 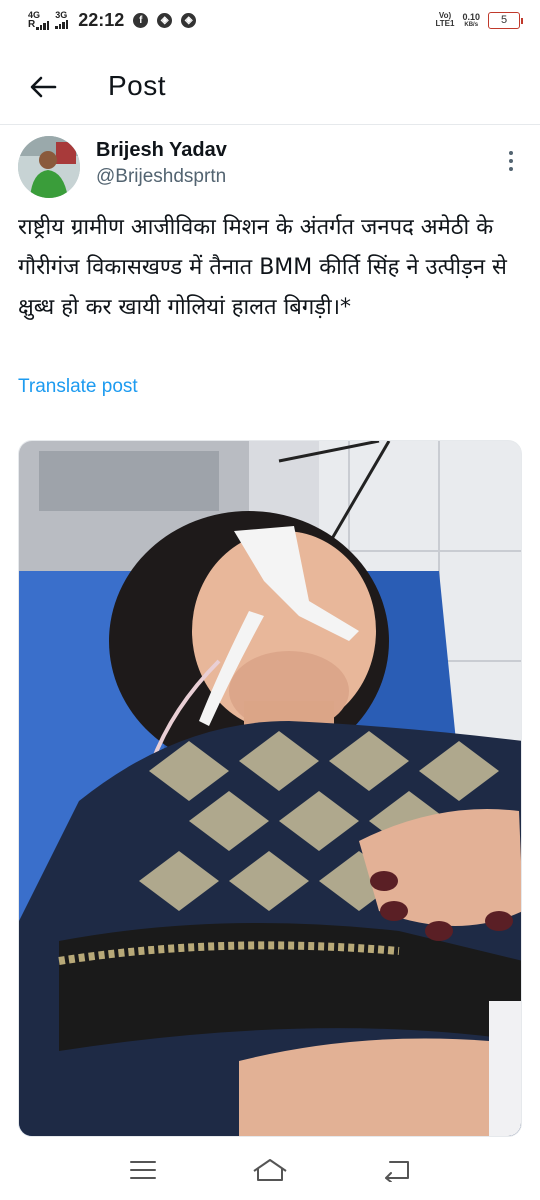 What do you see at coordinates (101, 19) in the screenshot?
I see `clock: 22:12` at bounding box center [101, 19].